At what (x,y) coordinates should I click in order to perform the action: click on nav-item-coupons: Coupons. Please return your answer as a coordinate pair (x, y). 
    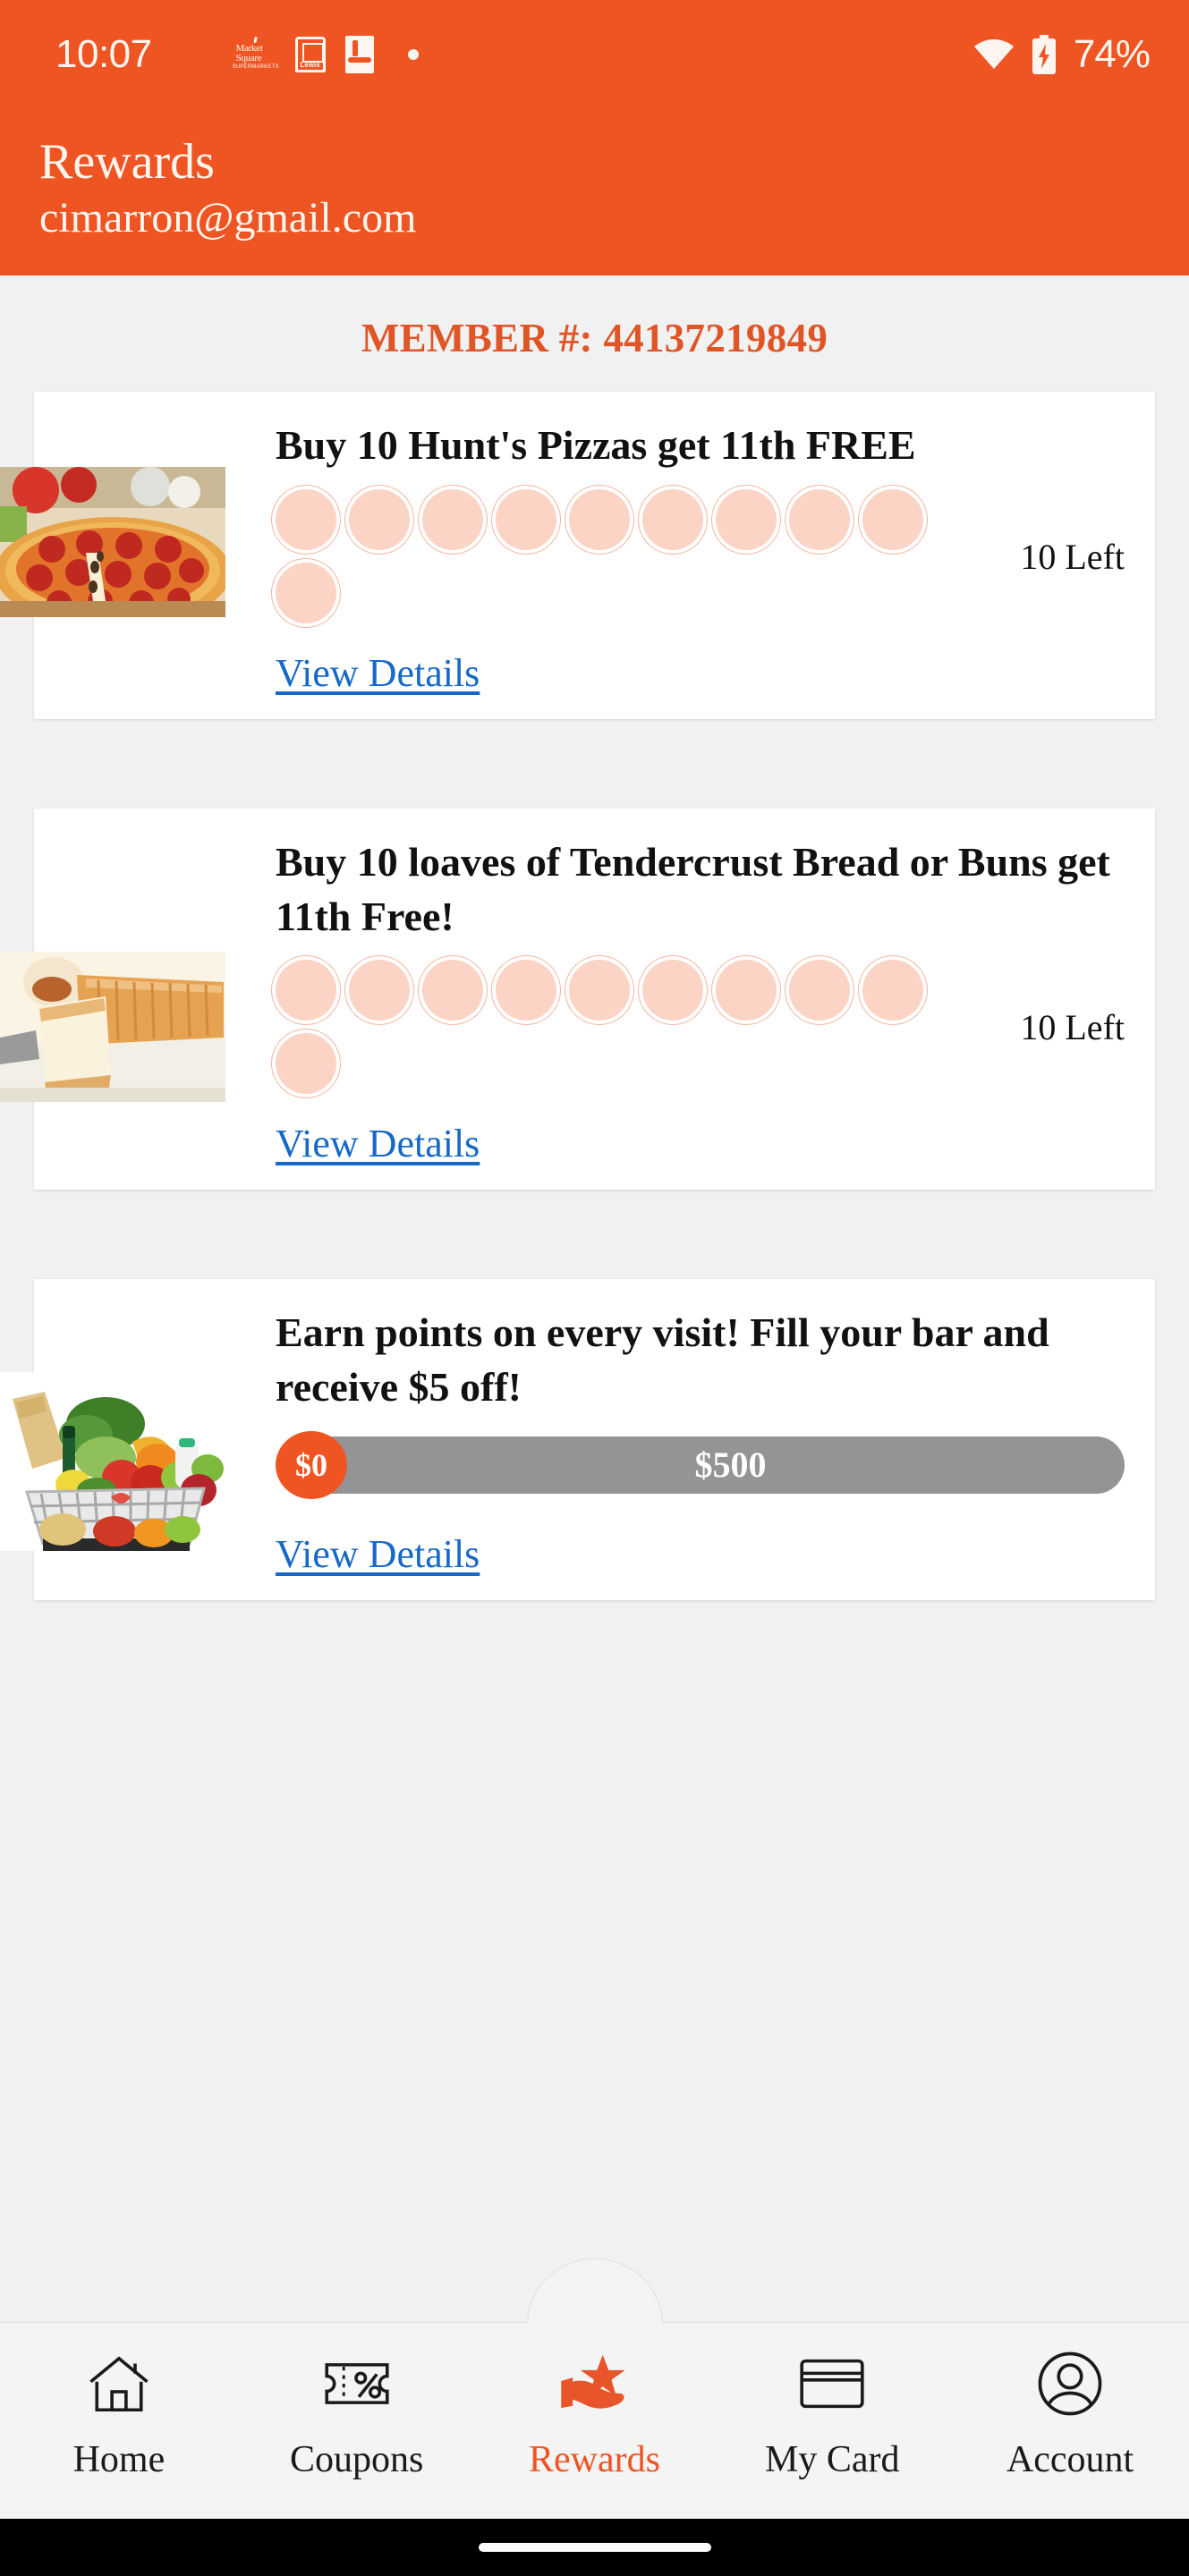
    Looking at the image, I should click on (357, 2412).